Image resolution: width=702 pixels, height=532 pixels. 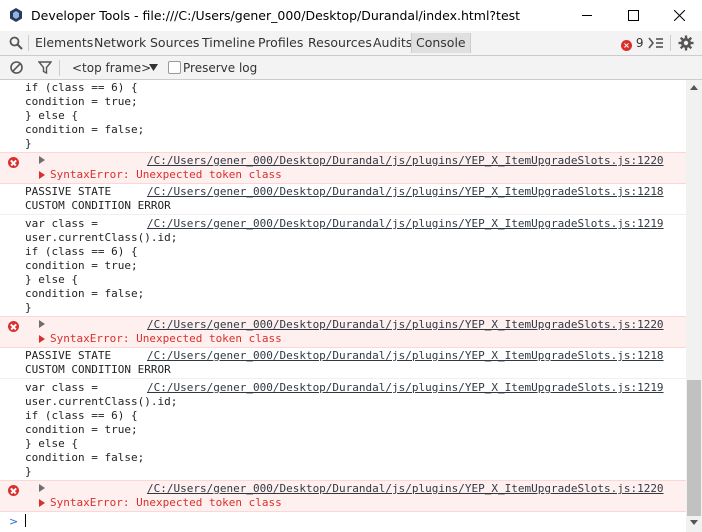 I want to click on maximize-icon, so click(x=633, y=15).